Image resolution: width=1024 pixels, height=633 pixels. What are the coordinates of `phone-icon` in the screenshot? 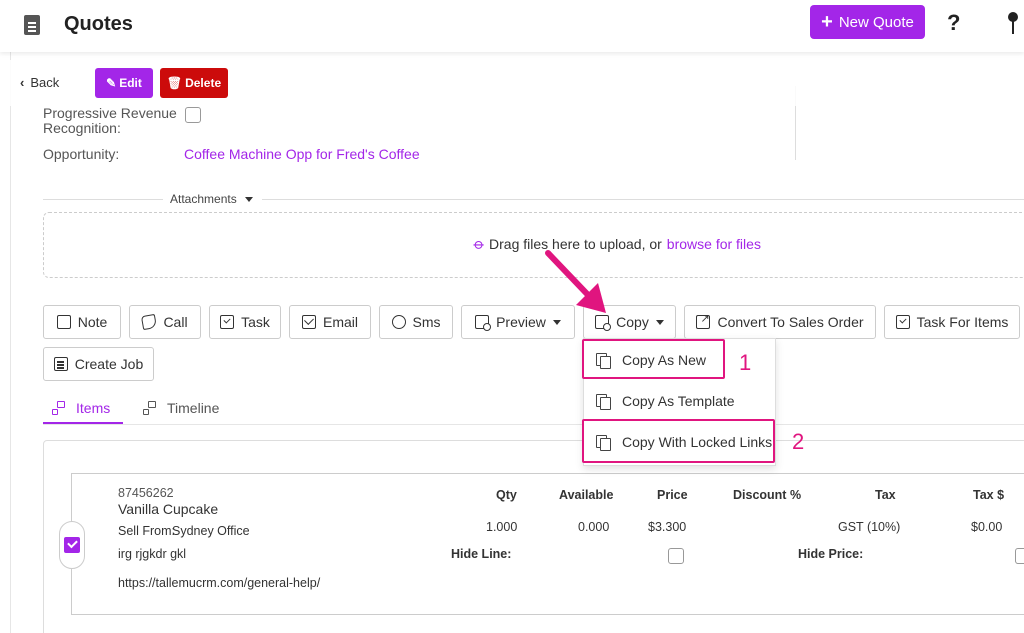 It's located at (149, 322).